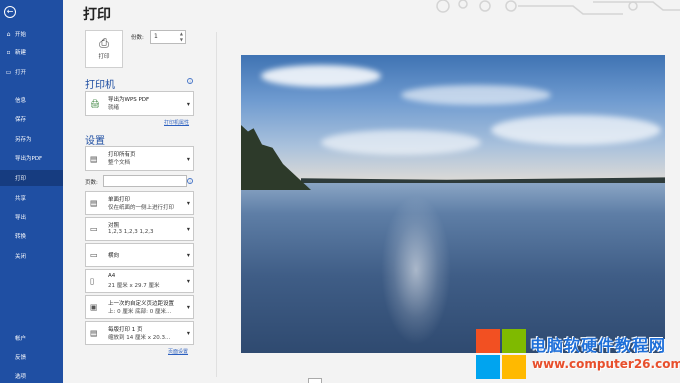 Image resolution: width=680 pixels, height=383 pixels. I want to click on copies-label: 份数:, so click(137, 38).